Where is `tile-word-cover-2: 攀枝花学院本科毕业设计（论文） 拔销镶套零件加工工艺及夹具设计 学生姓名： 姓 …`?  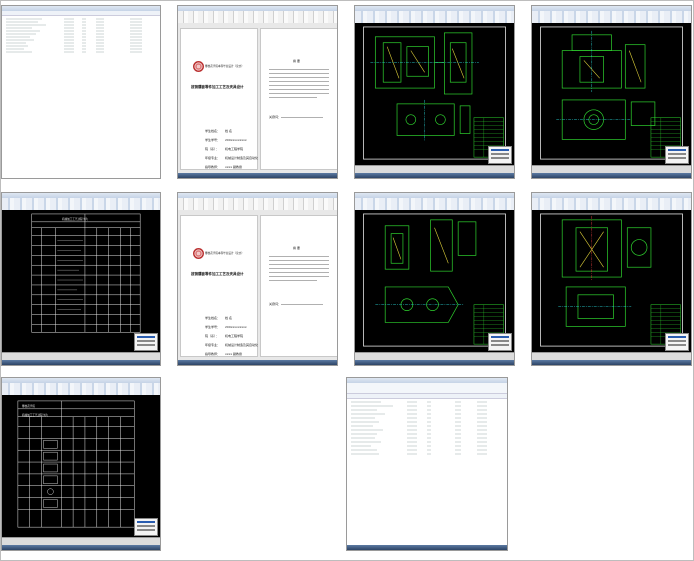
tile-word-cover-2: 攀枝花学院本科毕业设计（论文） 拔销镶套零件加工工艺及夹具设计 学生姓名： 姓 … is located at coordinates (257, 279).